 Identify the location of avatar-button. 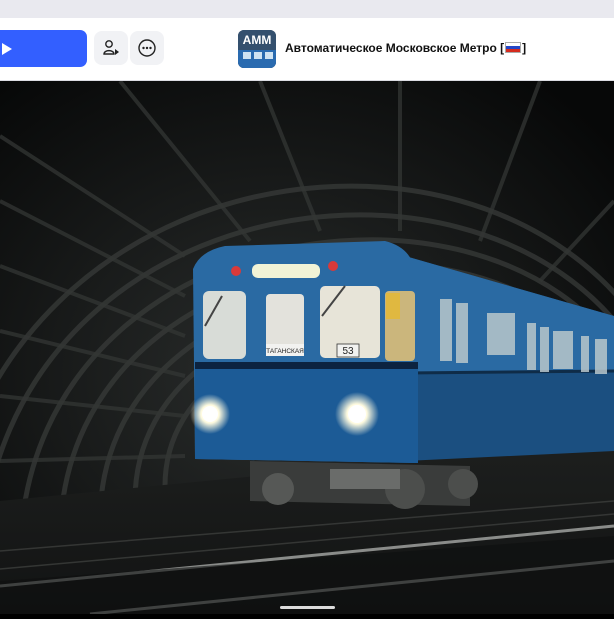
(111, 48).